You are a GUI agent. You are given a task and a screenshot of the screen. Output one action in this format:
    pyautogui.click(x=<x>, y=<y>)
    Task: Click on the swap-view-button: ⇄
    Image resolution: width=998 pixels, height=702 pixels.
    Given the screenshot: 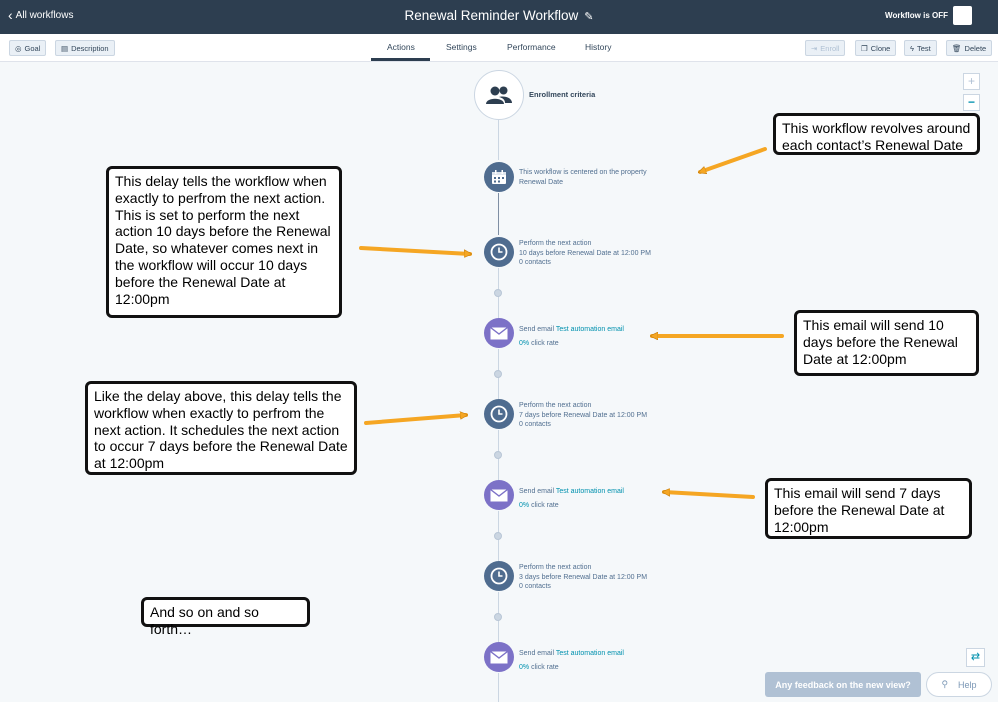 What is the action you would take?
    pyautogui.click(x=975, y=657)
    